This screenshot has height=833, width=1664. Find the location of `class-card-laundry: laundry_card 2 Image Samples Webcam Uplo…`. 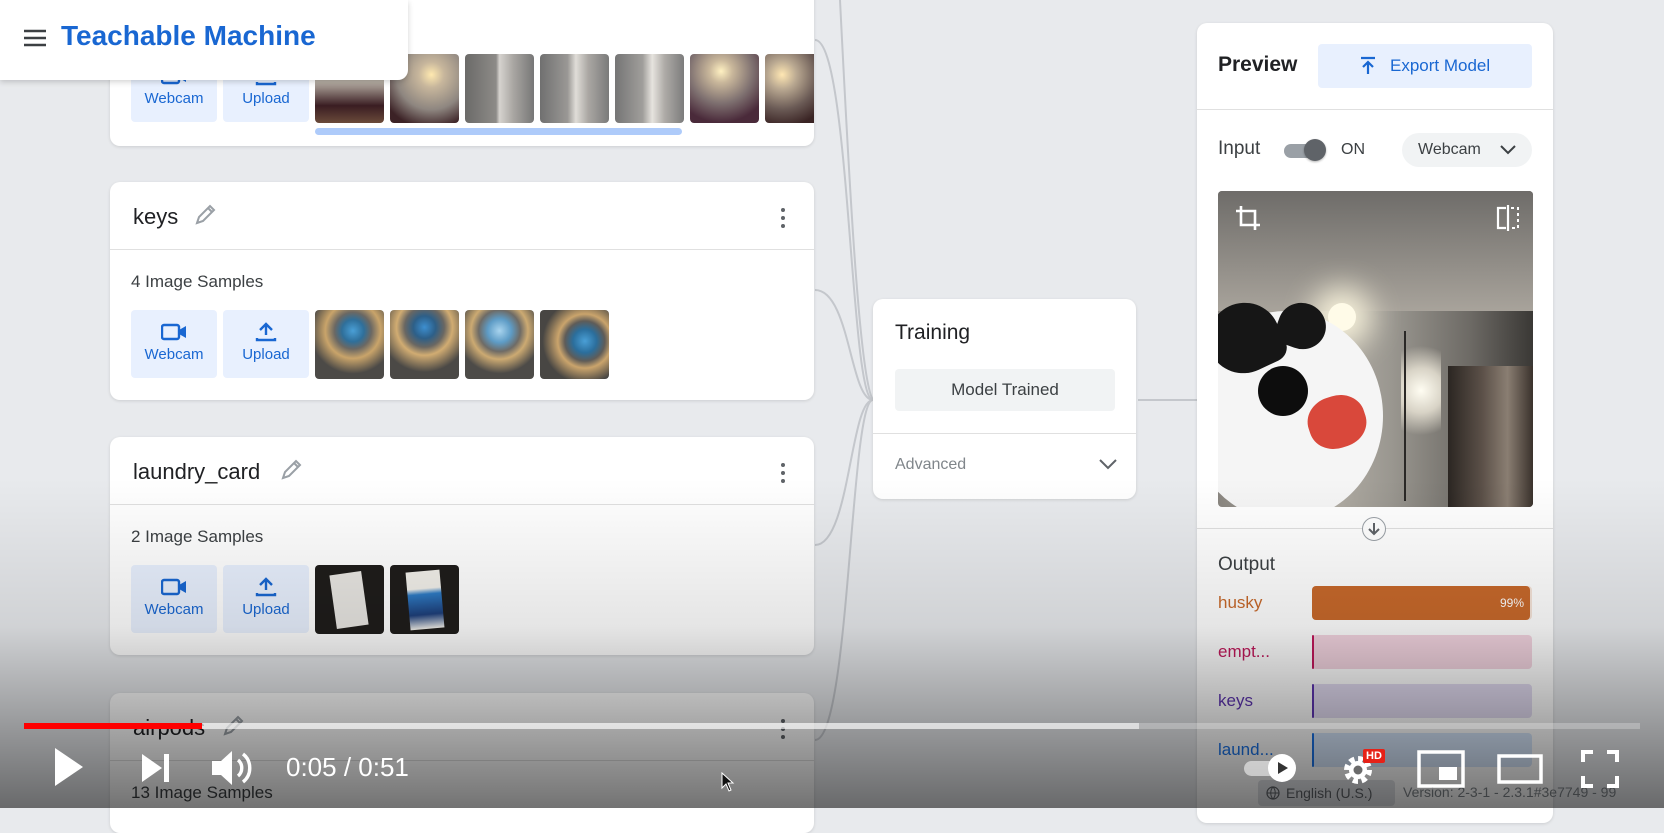

class-card-laundry: laundry_card 2 Image Samples Webcam Uplo… is located at coordinates (462, 546).